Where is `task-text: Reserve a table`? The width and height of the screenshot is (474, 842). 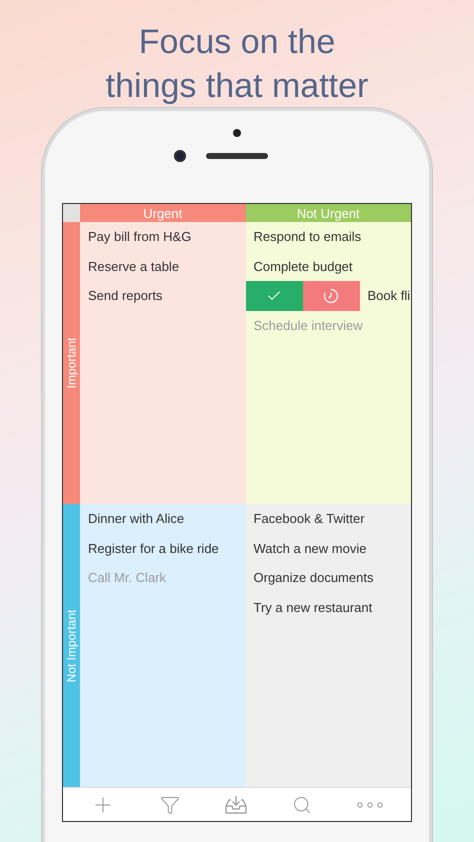
task-text: Reserve a table is located at coordinates (130, 266).